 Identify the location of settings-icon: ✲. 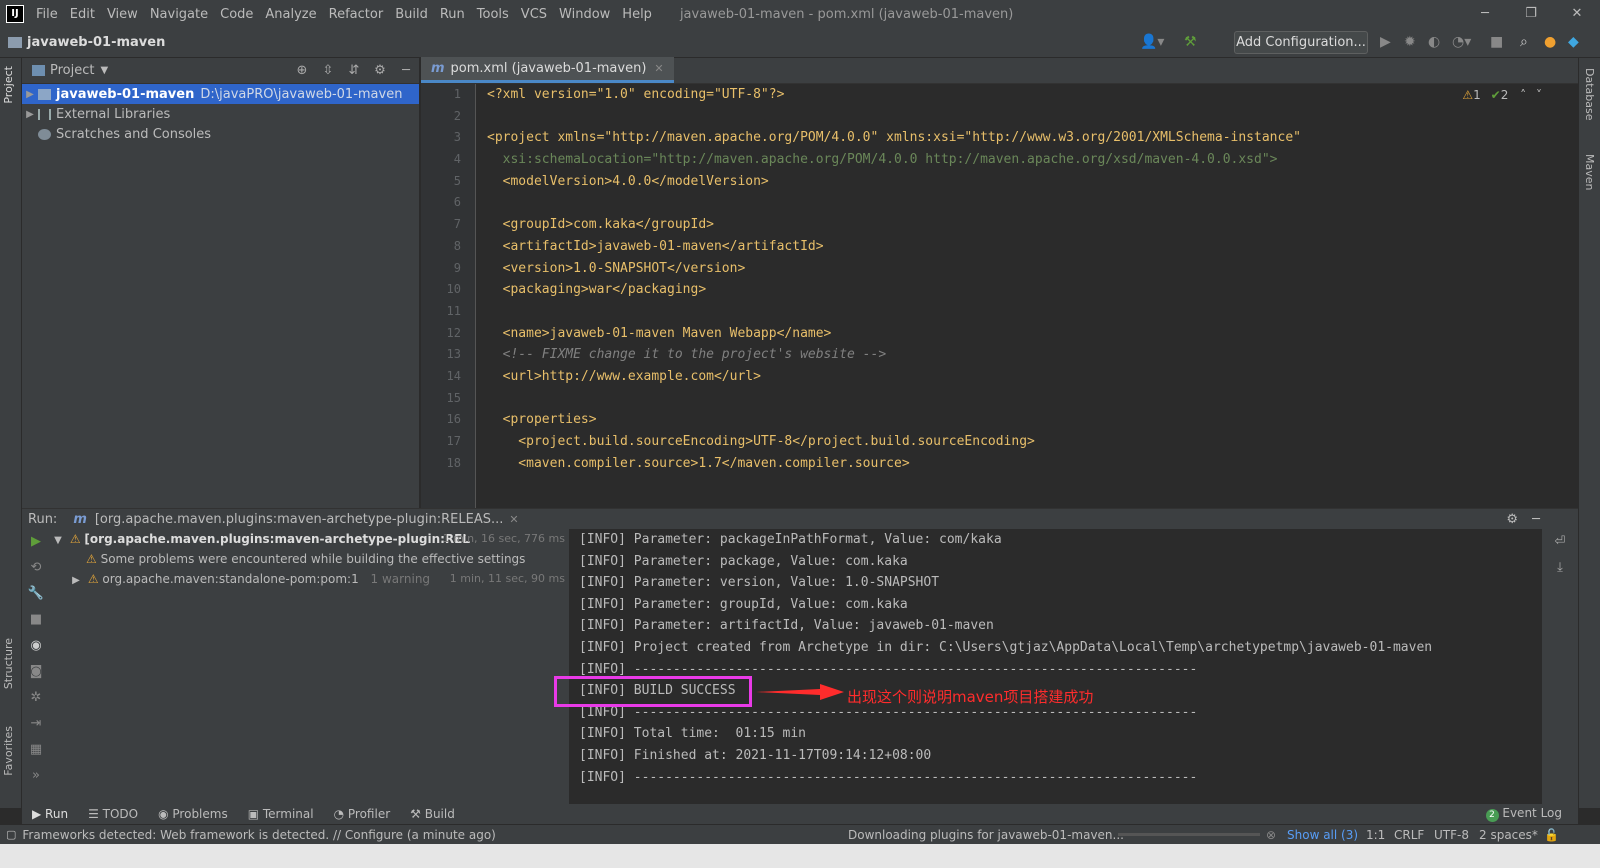
(36, 698).